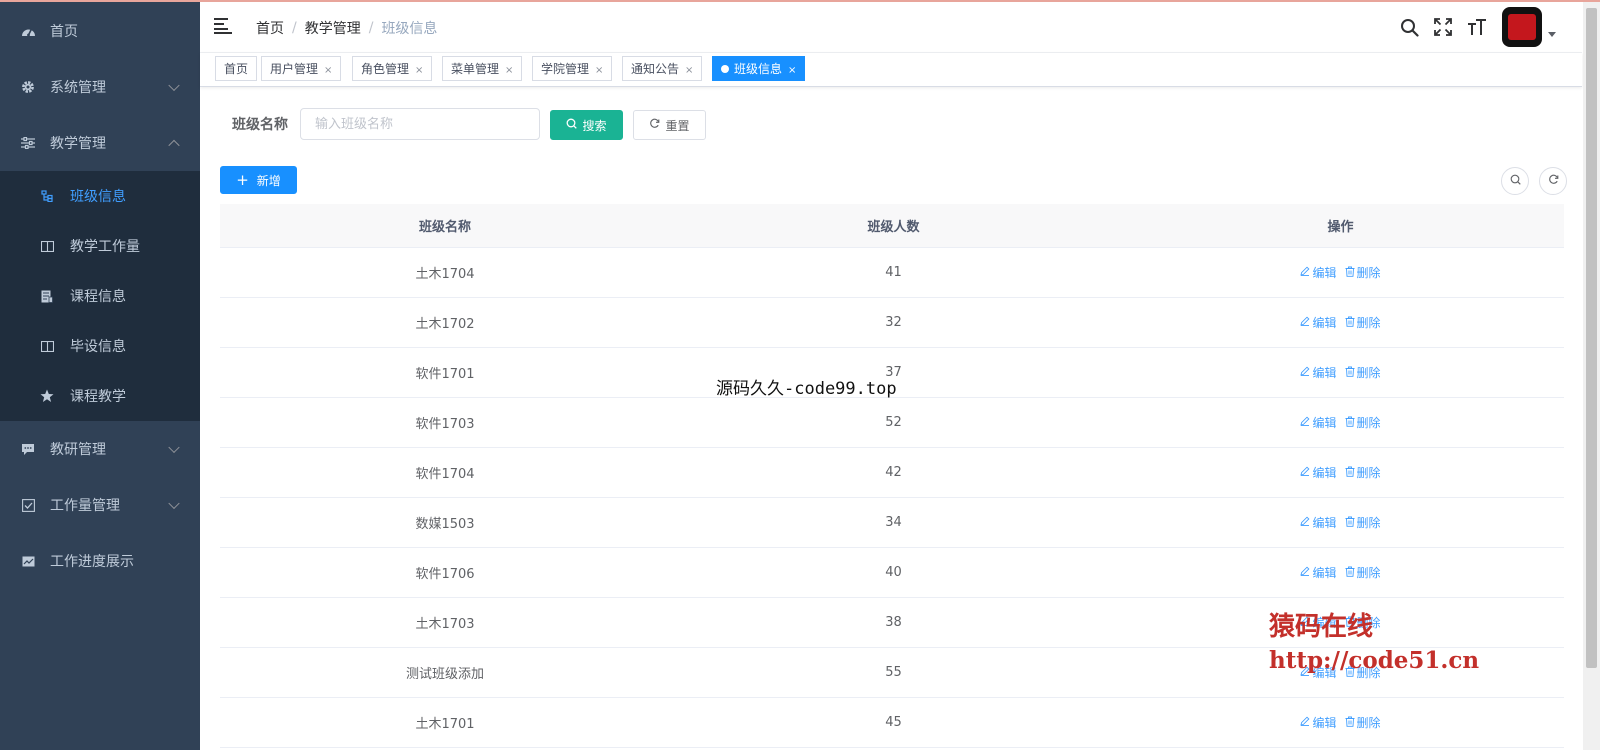 The height and width of the screenshot is (750, 1600). Describe the element at coordinates (420, 124) in the screenshot. I see `class-name-input` at that location.